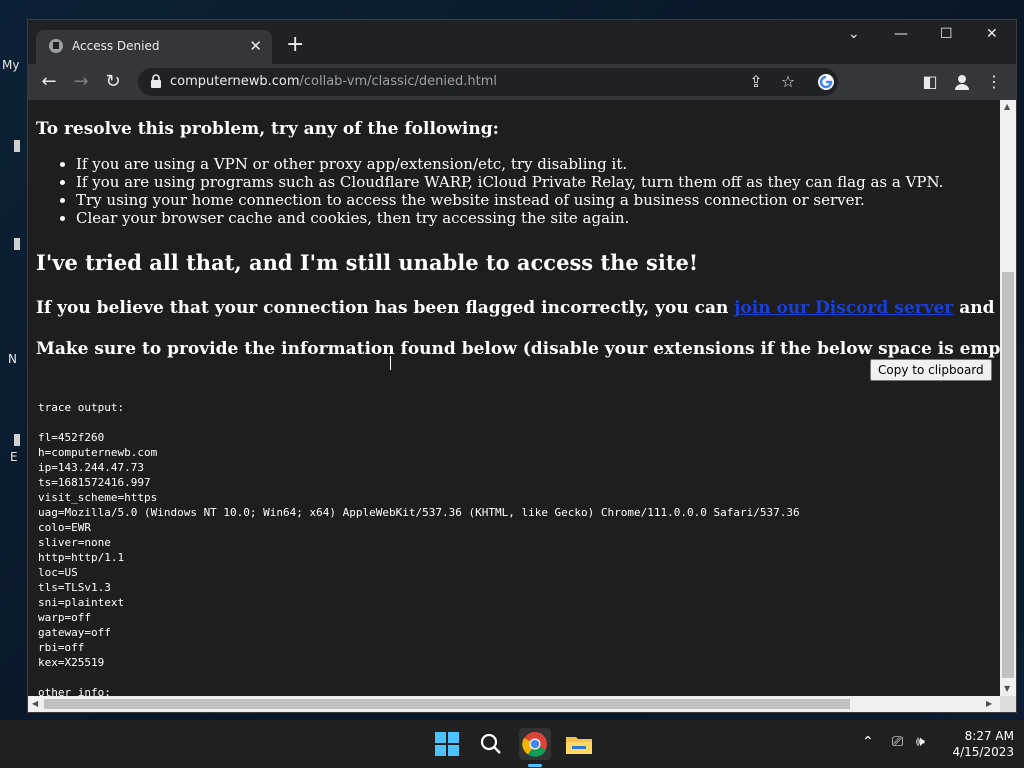 The image size is (1024, 768). Describe the element at coordinates (854, 34) in the screenshot. I see `tab-search-chevron-icon: ⌄` at that location.